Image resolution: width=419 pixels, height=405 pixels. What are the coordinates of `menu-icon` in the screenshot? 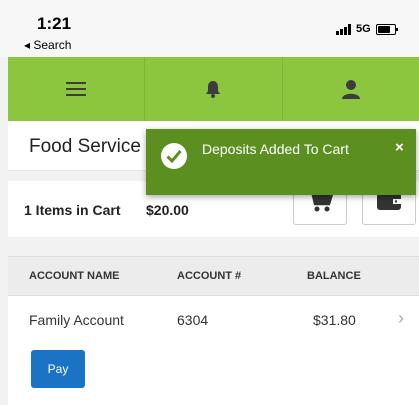 It's located at (76, 89).